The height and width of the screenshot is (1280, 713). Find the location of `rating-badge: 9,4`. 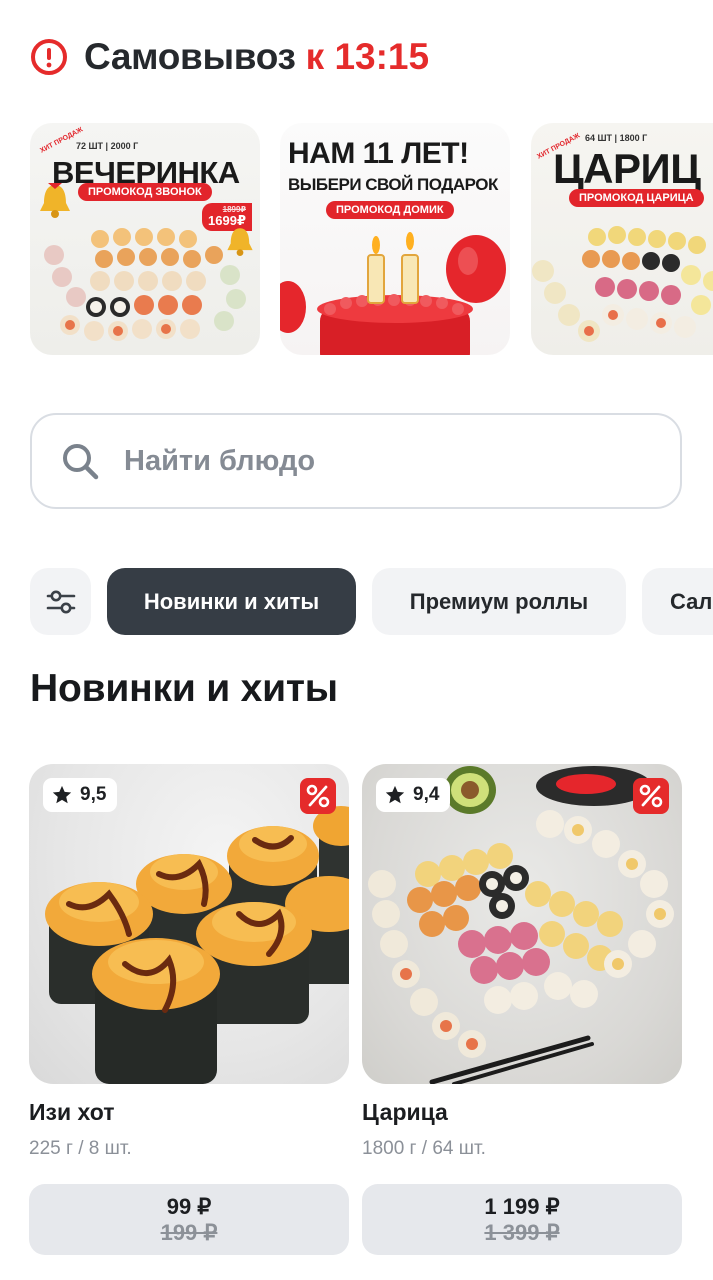

rating-badge: 9,4 is located at coordinates (413, 795).